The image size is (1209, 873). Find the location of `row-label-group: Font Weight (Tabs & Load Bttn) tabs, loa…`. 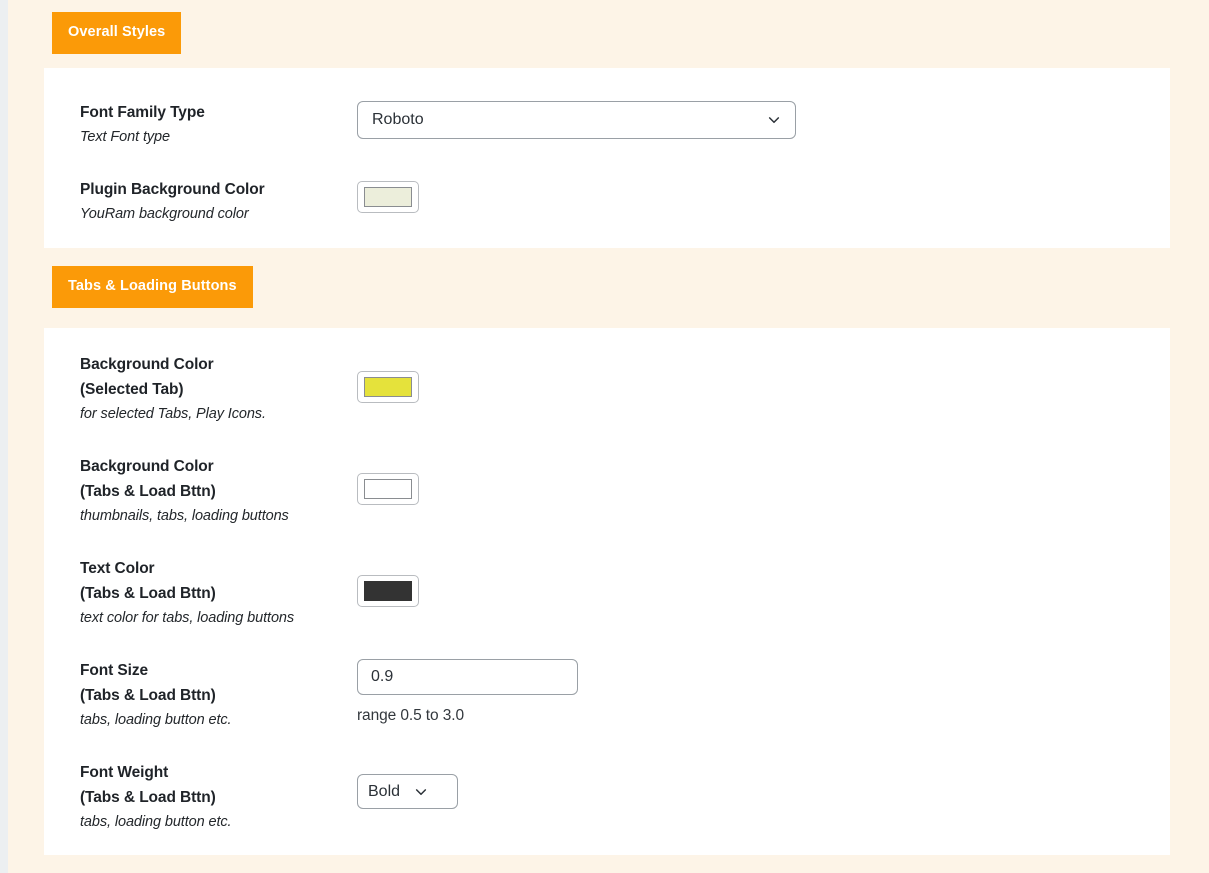

row-label-group: Font Weight (Tabs & Load Bttn) tabs, loa… is located at coordinates (225, 796).